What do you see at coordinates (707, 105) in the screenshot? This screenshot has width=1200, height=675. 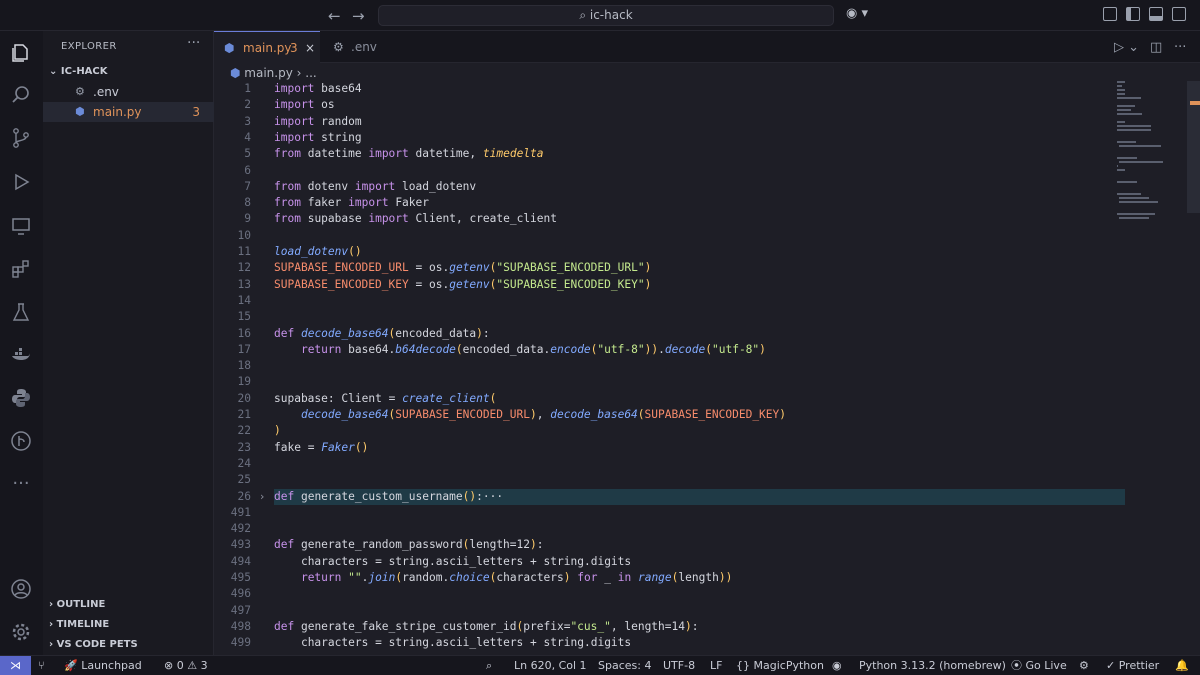 I see `code-line: 2 import os` at bounding box center [707, 105].